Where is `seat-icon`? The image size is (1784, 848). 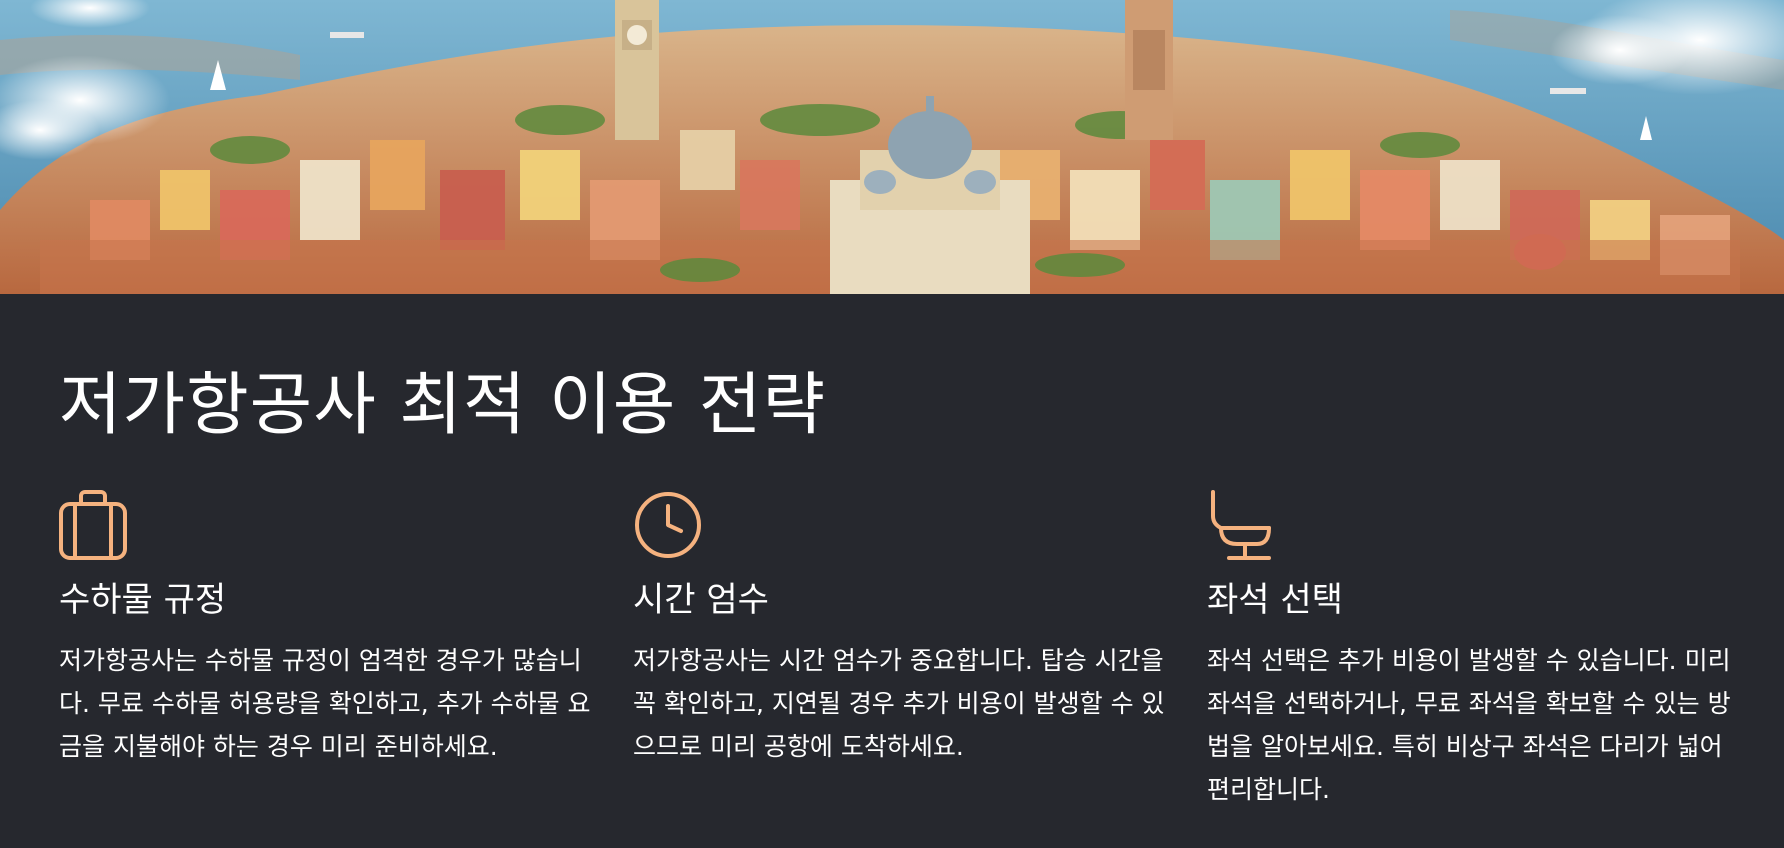
seat-icon is located at coordinates (1241, 525).